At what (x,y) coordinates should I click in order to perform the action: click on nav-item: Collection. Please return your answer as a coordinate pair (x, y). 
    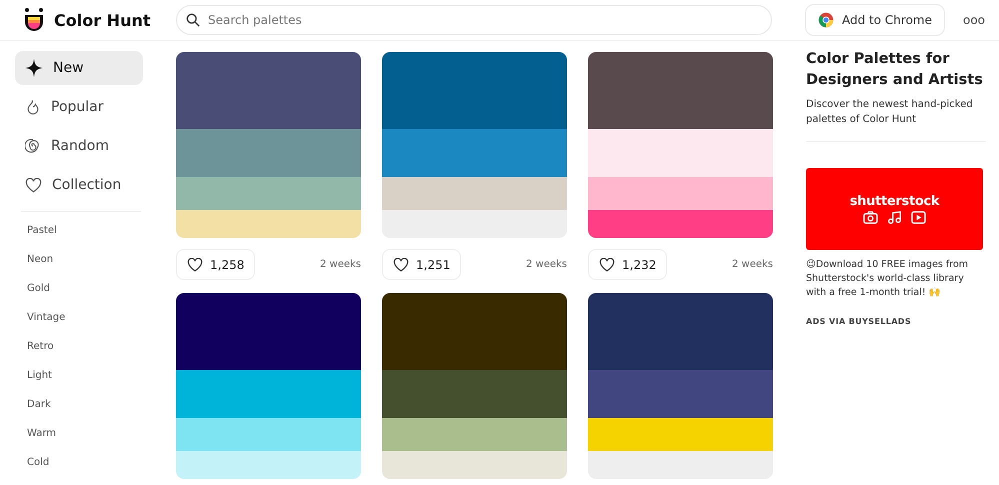
    Looking at the image, I should click on (79, 185).